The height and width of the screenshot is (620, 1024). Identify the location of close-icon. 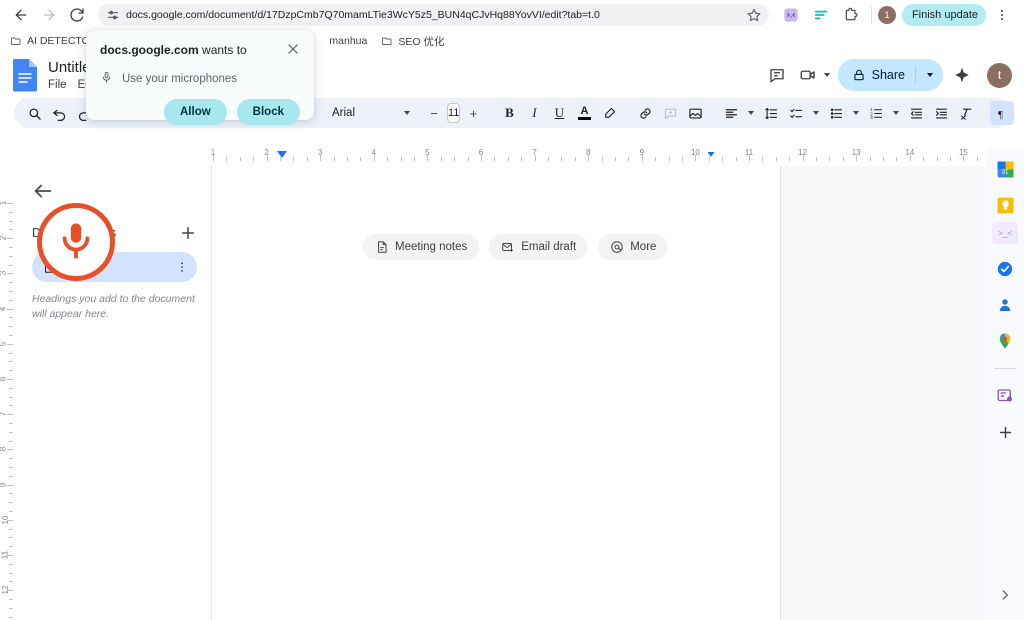
(293, 49).